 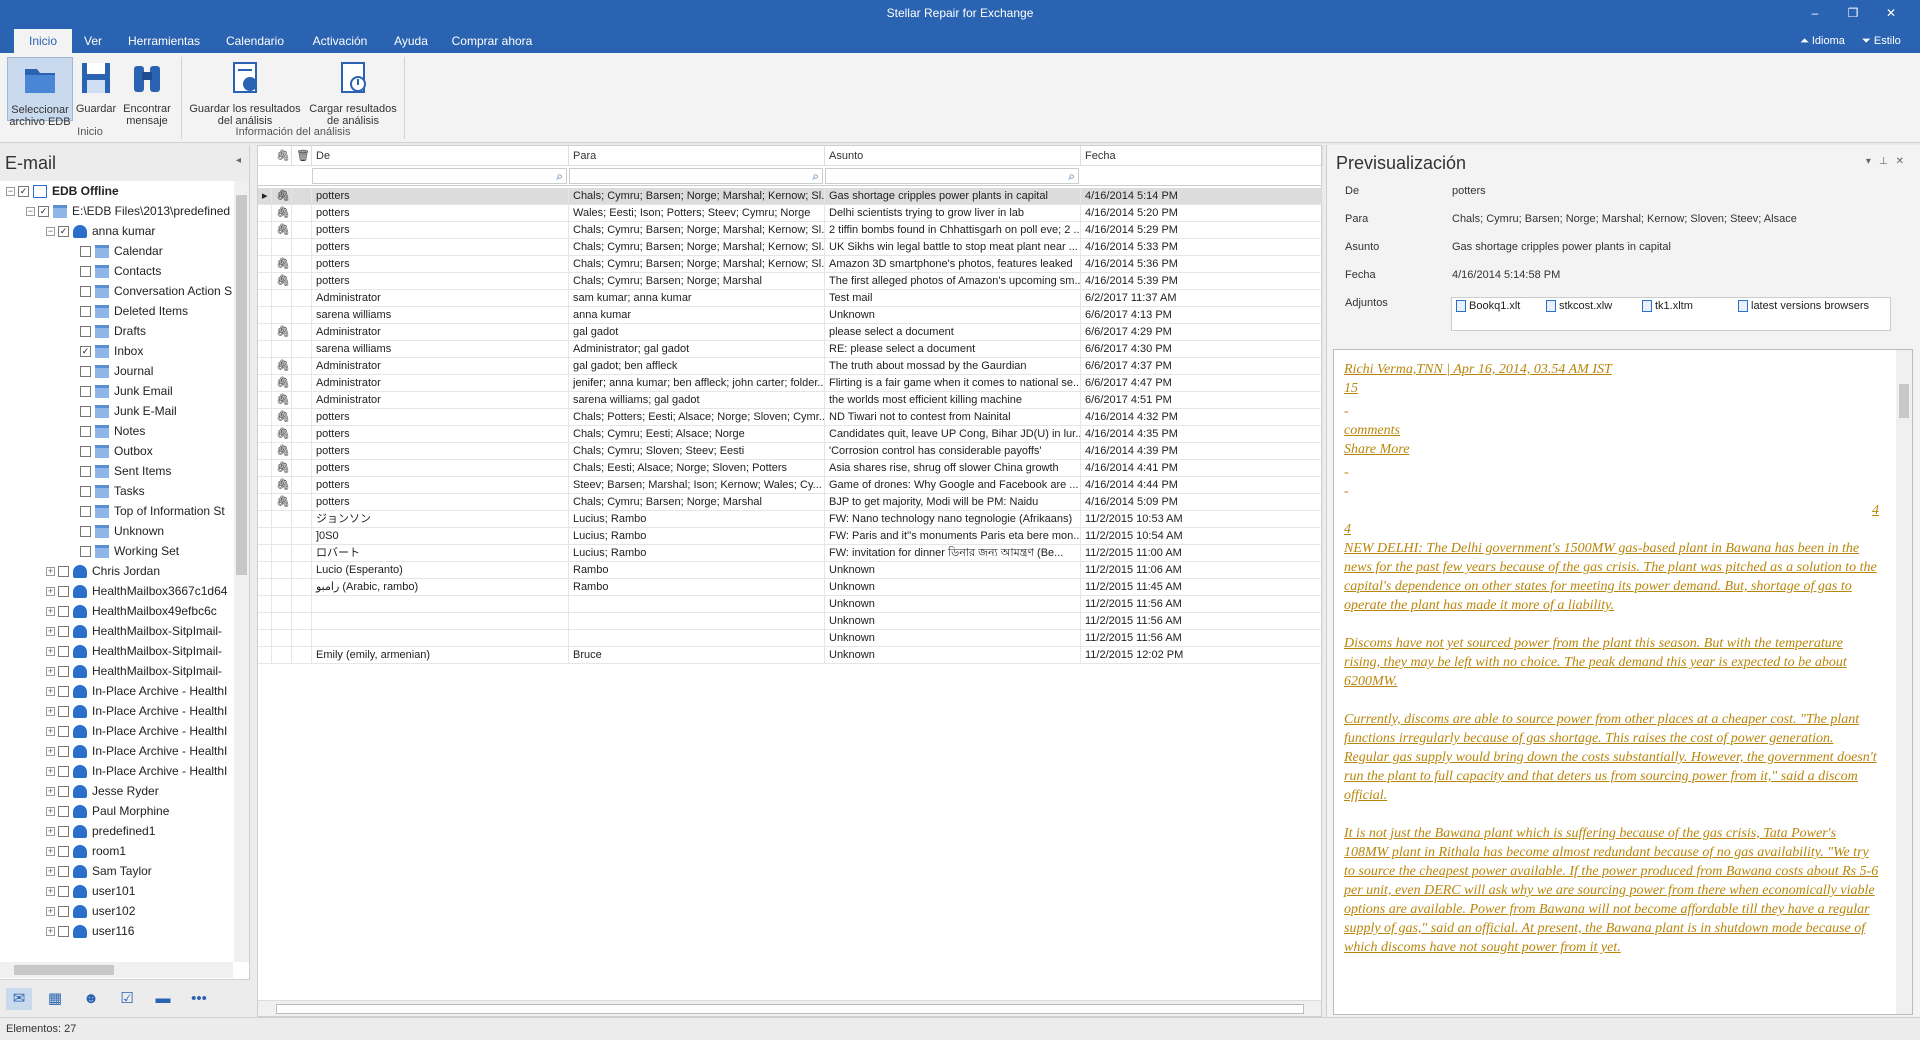 What do you see at coordinates (302, 156) in the screenshot?
I see `trash-column-icon: 🗑` at bounding box center [302, 156].